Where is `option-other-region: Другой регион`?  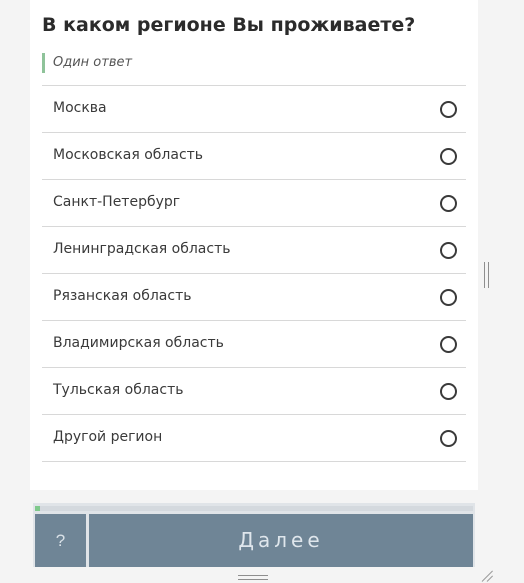 option-other-region: Другой регион is located at coordinates (254, 438).